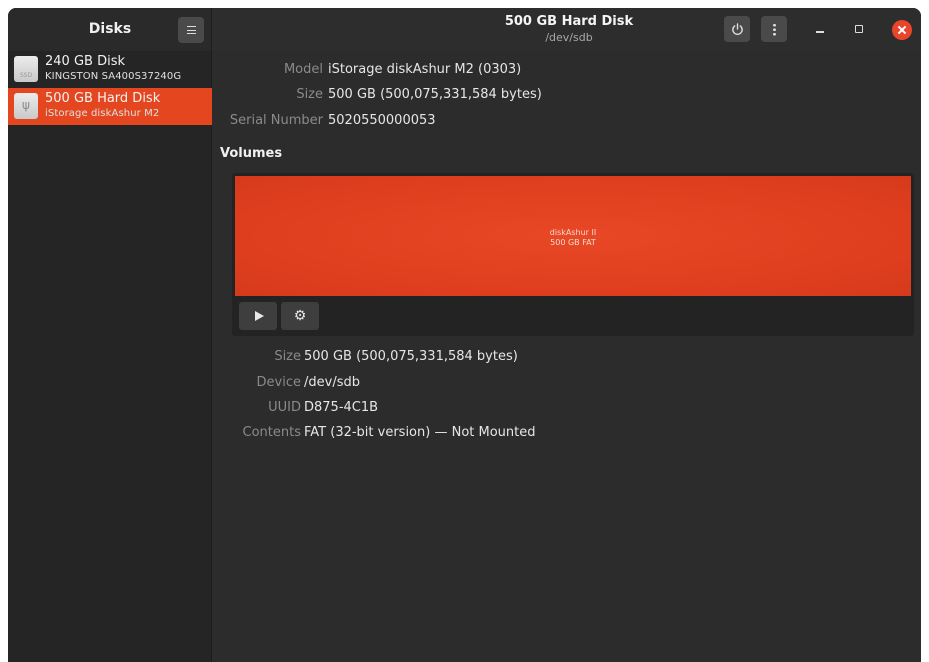 This screenshot has width=929, height=662. I want to click on maximize-button, so click(859, 29).